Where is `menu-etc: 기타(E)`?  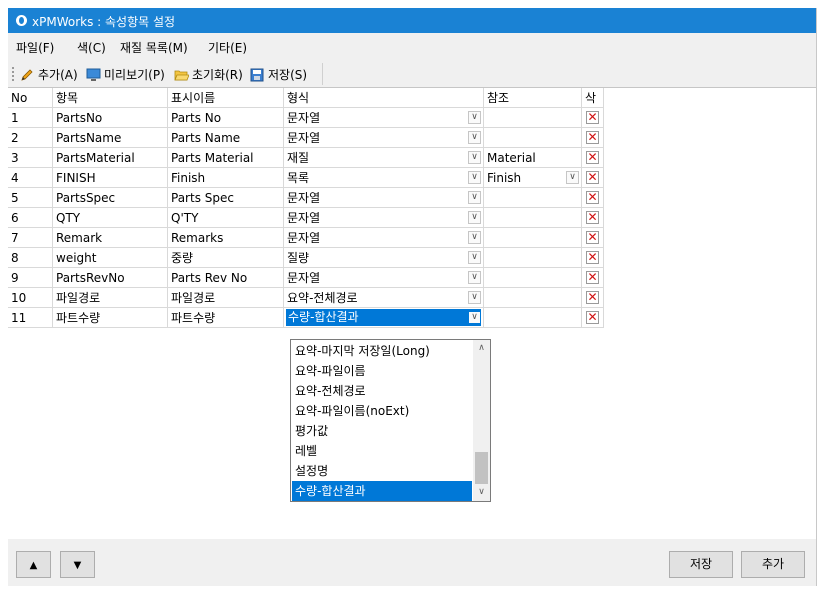 menu-etc: 기타(E) is located at coordinates (227, 47).